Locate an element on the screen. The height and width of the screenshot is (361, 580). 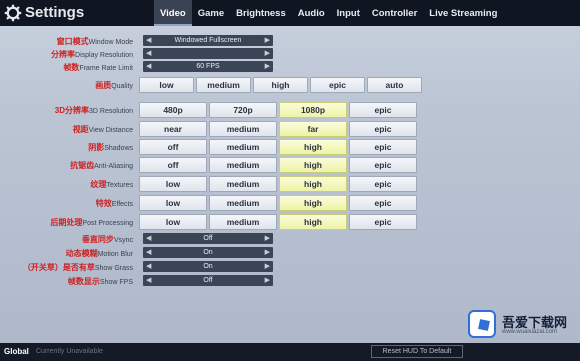
selector-value: On is located at coordinates (208, 252).